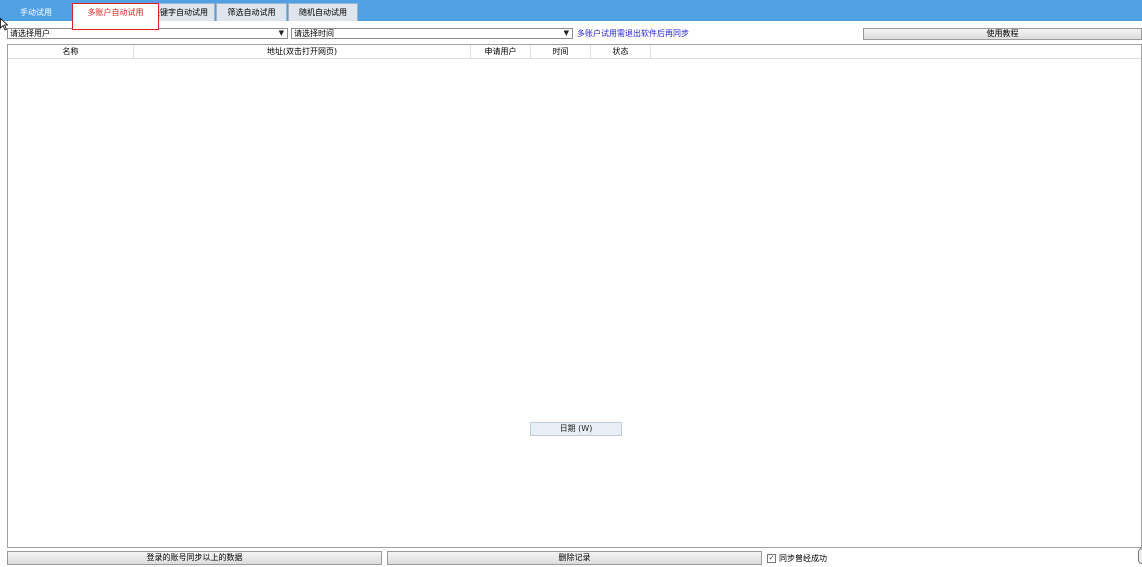  I want to click on column-header-status: 状态, so click(621, 52).